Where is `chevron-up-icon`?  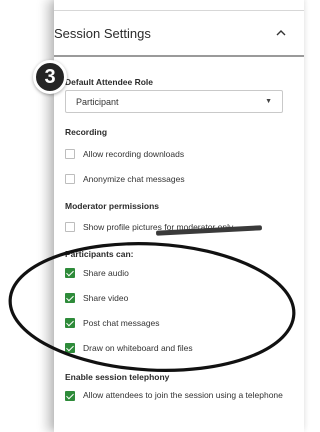
chevron-up-icon is located at coordinates (281, 33).